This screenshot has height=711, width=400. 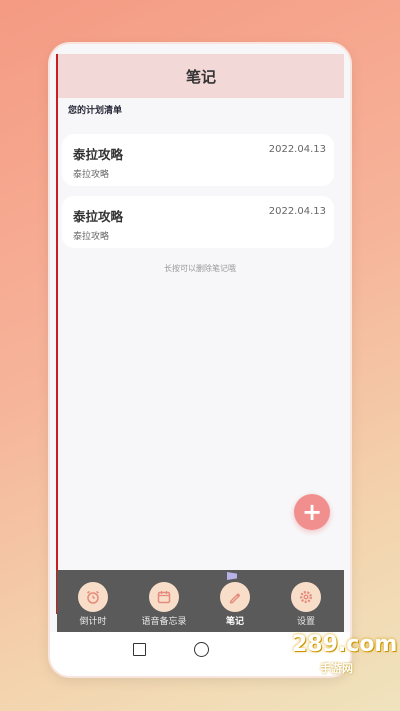 What do you see at coordinates (201, 649) in the screenshot?
I see `home-button` at bounding box center [201, 649].